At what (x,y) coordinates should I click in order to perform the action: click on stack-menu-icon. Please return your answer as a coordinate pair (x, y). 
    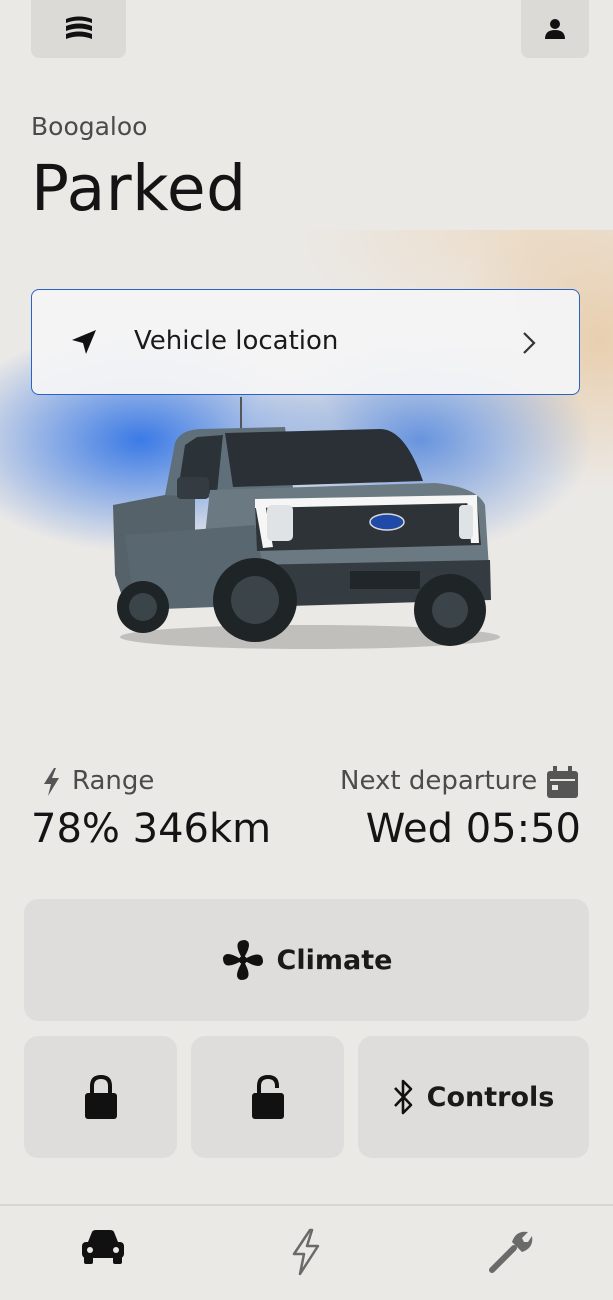
    Looking at the image, I should click on (78, 27).